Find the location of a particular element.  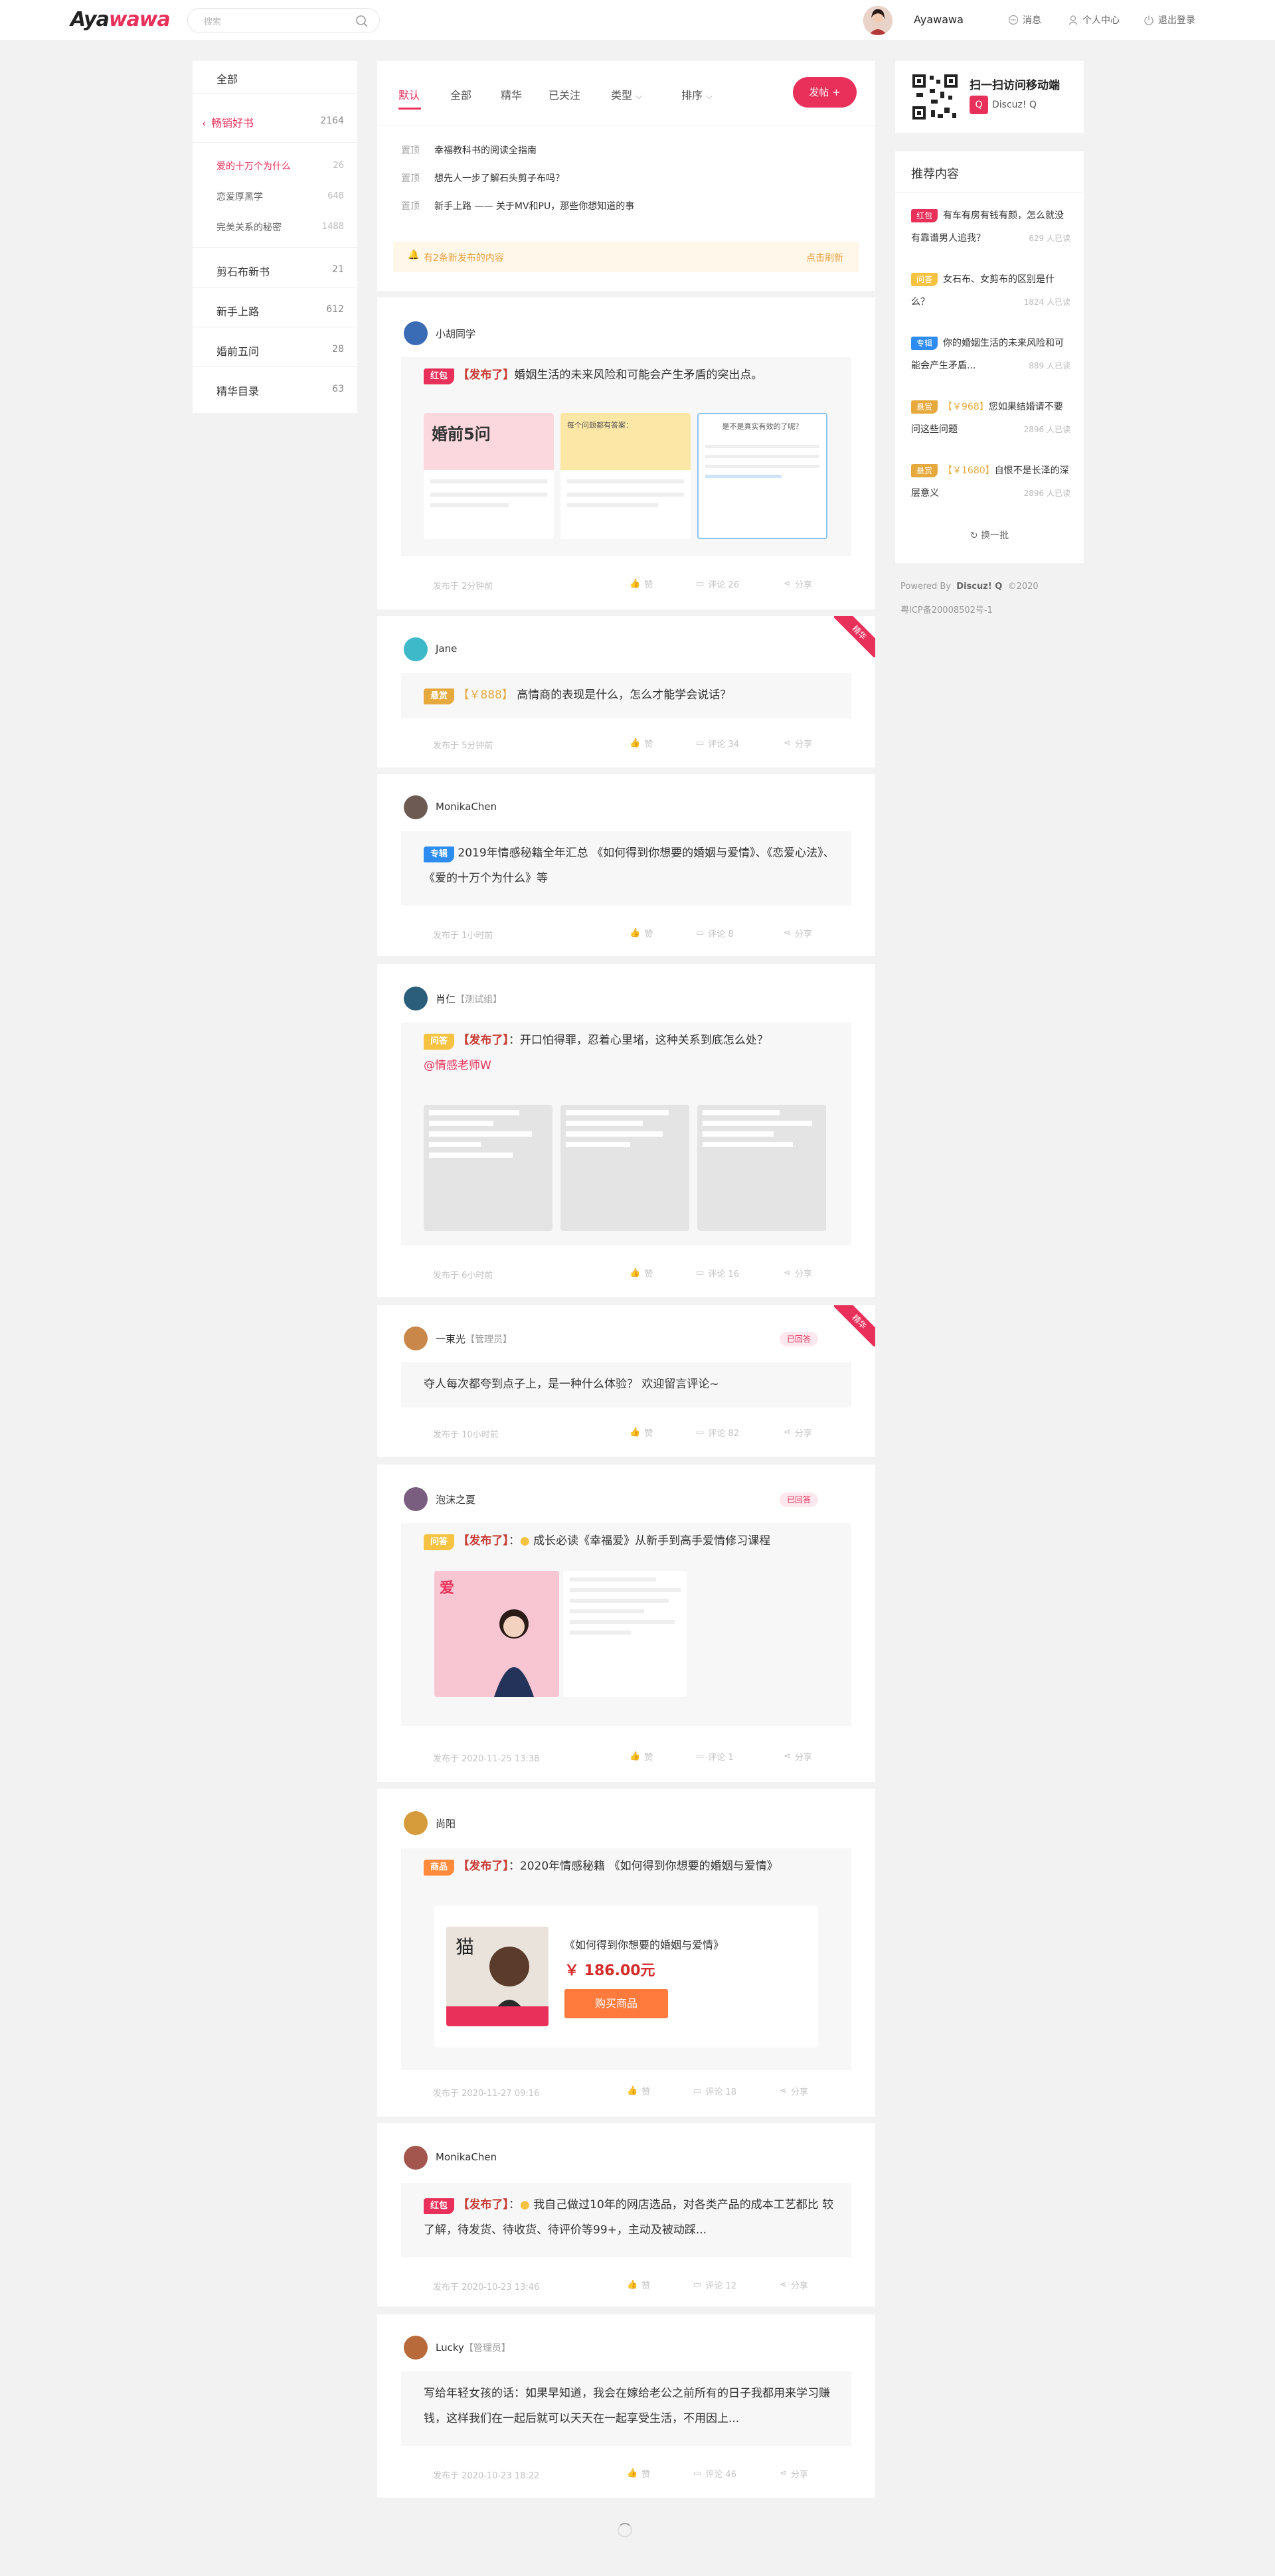

comment-button: ▭ 评论 46 is located at coordinates (714, 2473).